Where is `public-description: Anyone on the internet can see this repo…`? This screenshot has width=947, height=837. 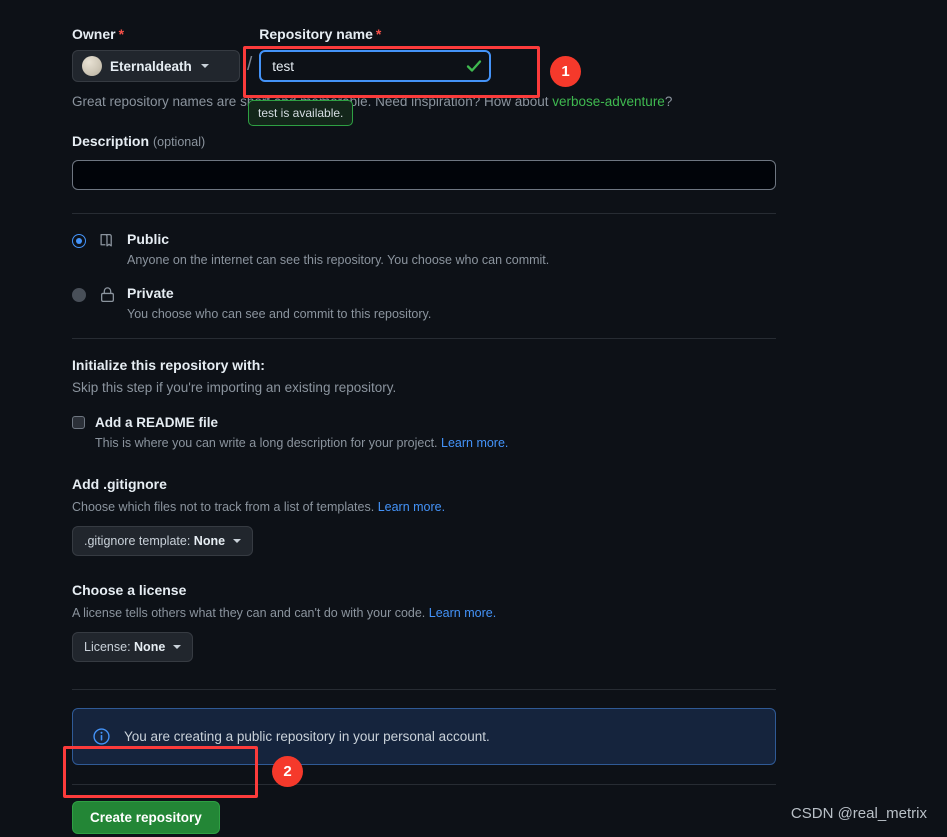 public-description: Anyone on the internet can see this repo… is located at coordinates (338, 260).